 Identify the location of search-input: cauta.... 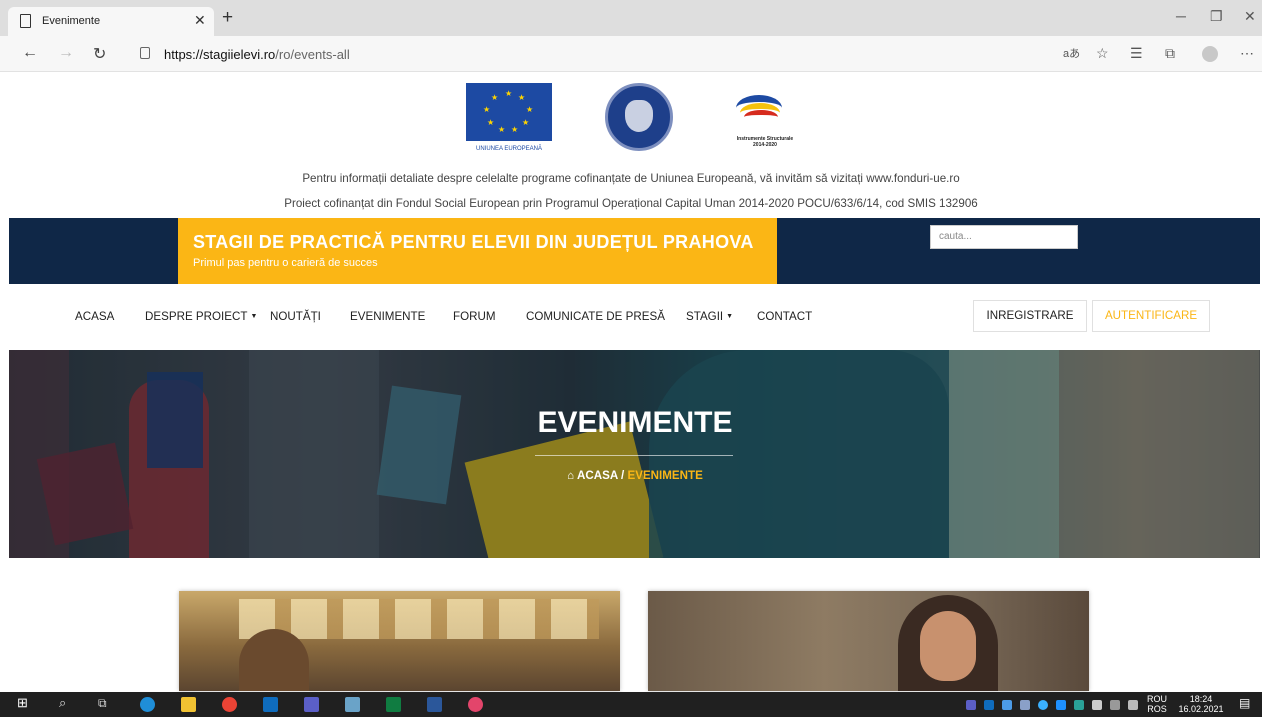
(1004, 237).